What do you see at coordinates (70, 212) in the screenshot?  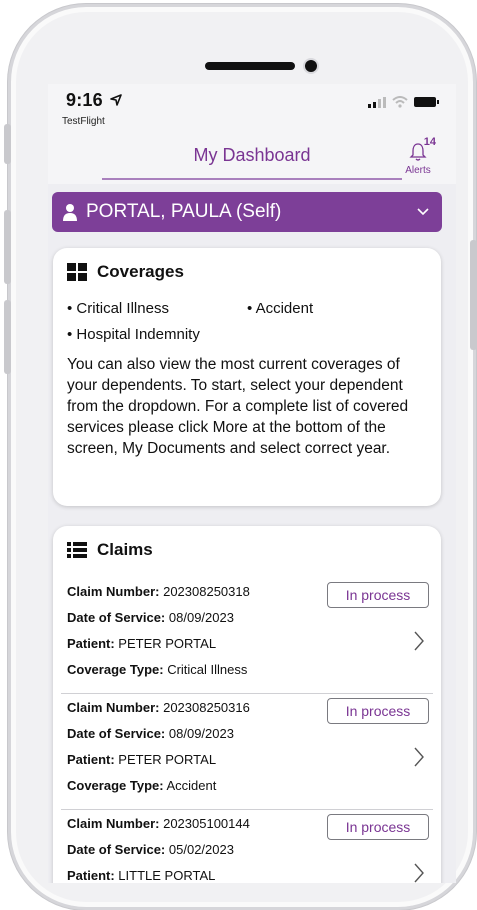 I see `person-icon` at bounding box center [70, 212].